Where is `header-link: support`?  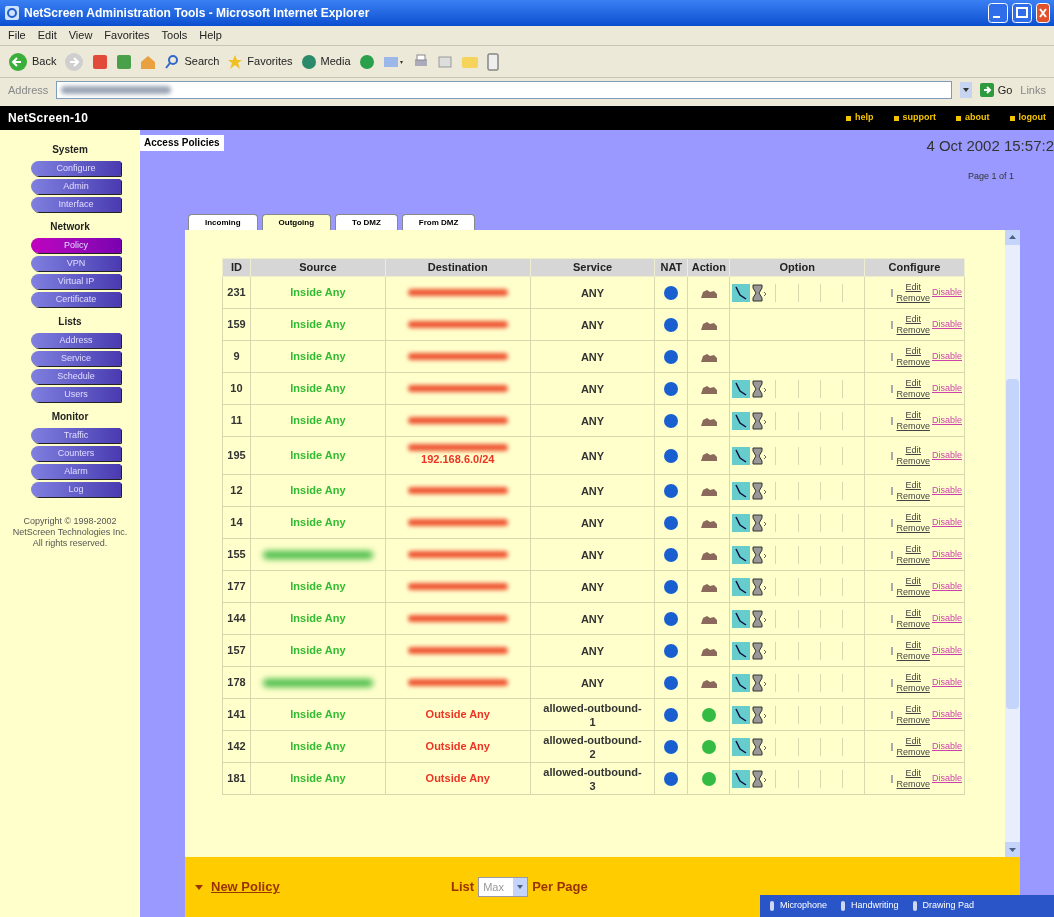 header-link: support is located at coordinates (914, 118).